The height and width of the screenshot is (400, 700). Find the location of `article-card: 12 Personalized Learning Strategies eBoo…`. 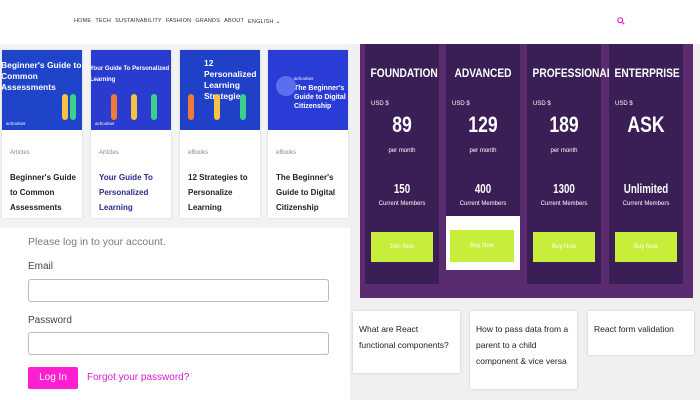

article-card: 12 Personalized Learning Strategies eBoo… is located at coordinates (220, 134).